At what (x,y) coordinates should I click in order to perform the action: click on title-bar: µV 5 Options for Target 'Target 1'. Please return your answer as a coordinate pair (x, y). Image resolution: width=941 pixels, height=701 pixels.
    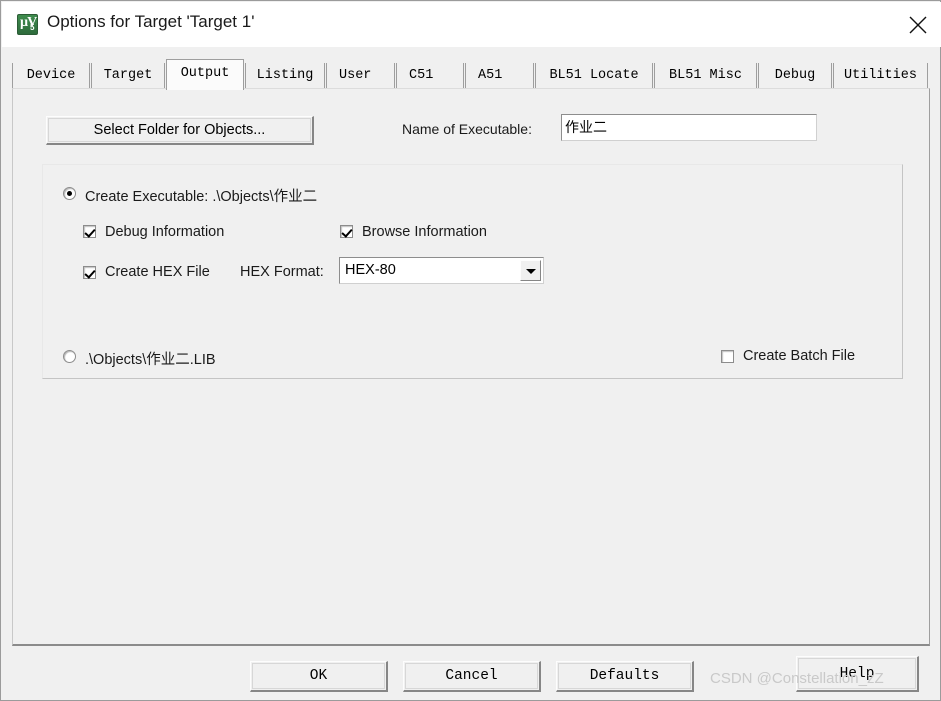
    Looking at the image, I should click on (471, 24).